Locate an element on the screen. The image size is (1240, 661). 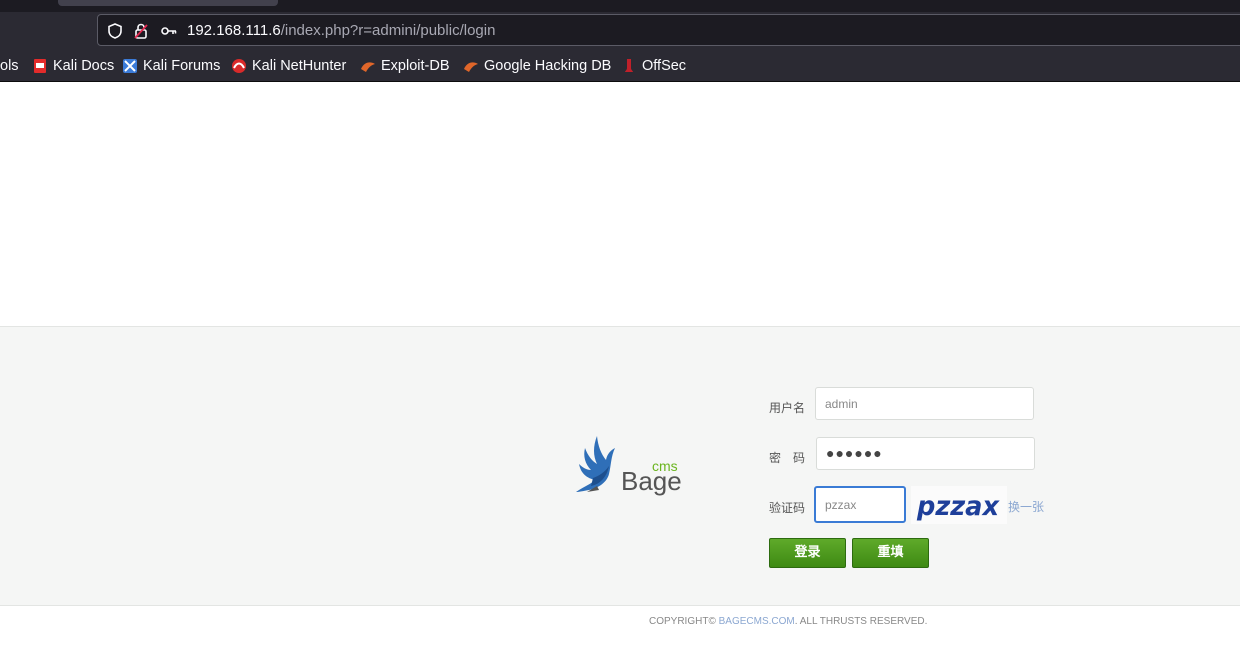
bookmark-offsec: OffSec is located at coordinates (653, 66).